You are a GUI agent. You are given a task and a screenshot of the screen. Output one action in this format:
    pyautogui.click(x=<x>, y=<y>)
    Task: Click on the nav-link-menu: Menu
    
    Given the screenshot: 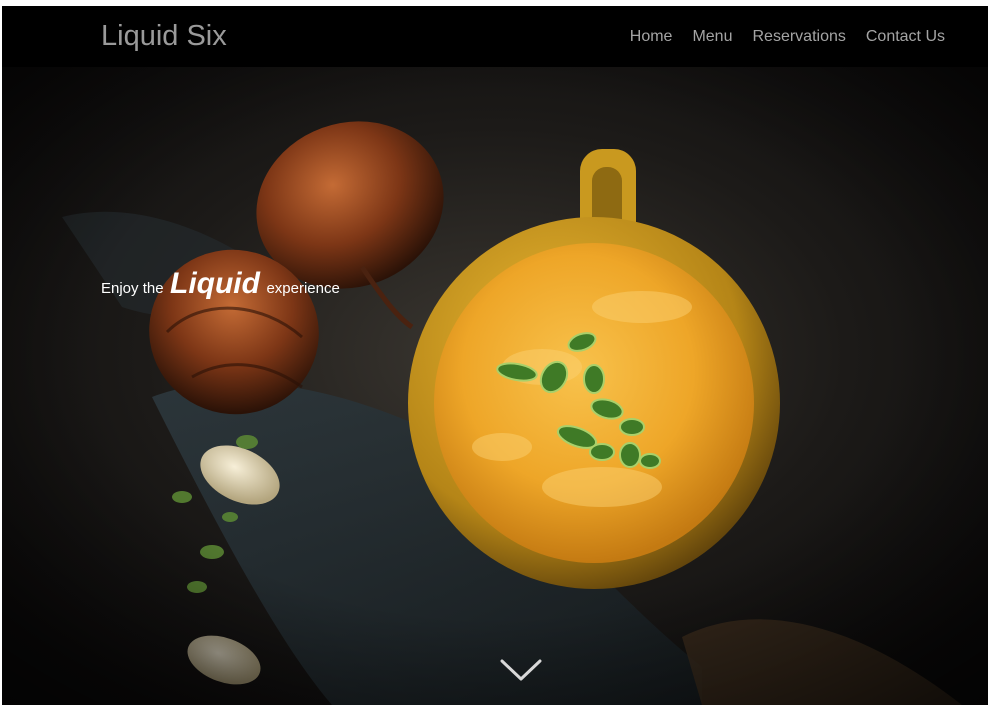 What is the action you would take?
    pyautogui.click(x=712, y=37)
    